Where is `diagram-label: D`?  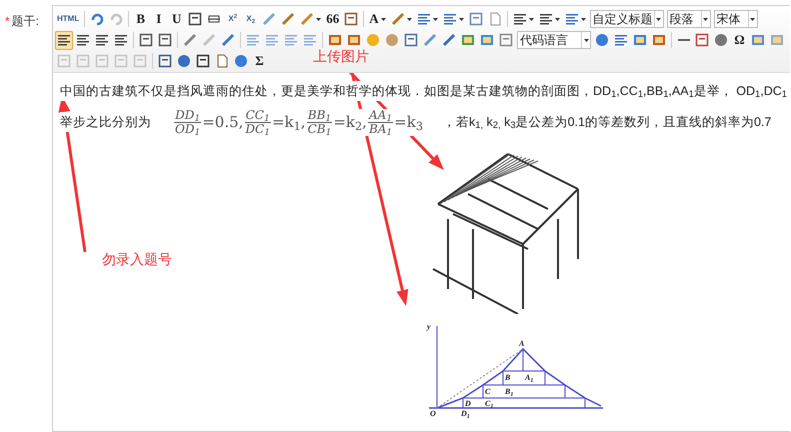
diagram-label: D is located at coordinates (468, 403).